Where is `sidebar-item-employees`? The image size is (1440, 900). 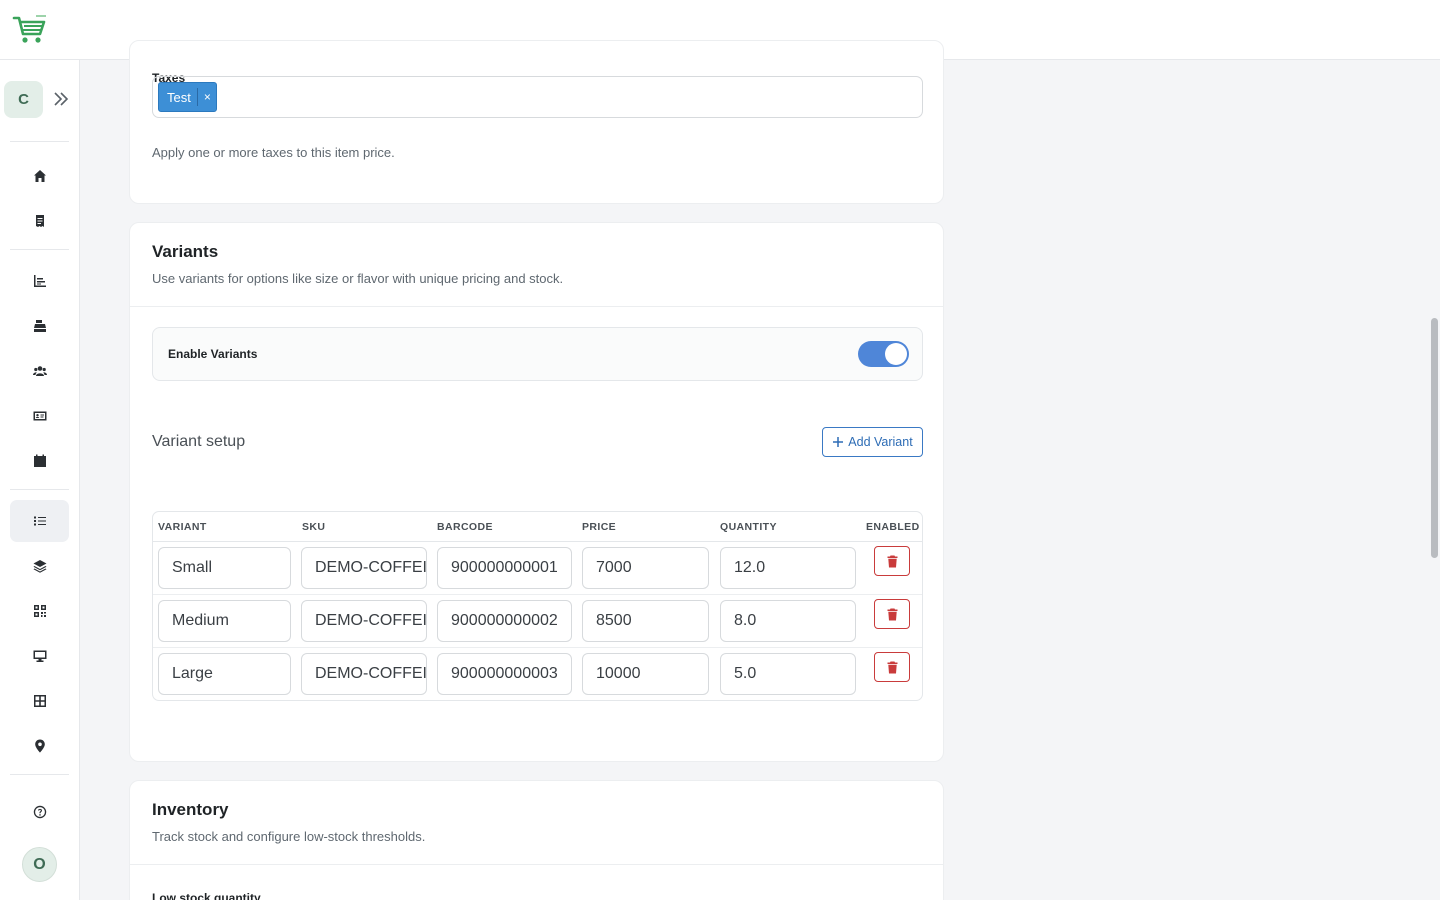 sidebar-item-employees is located at coordinates (39, 416).